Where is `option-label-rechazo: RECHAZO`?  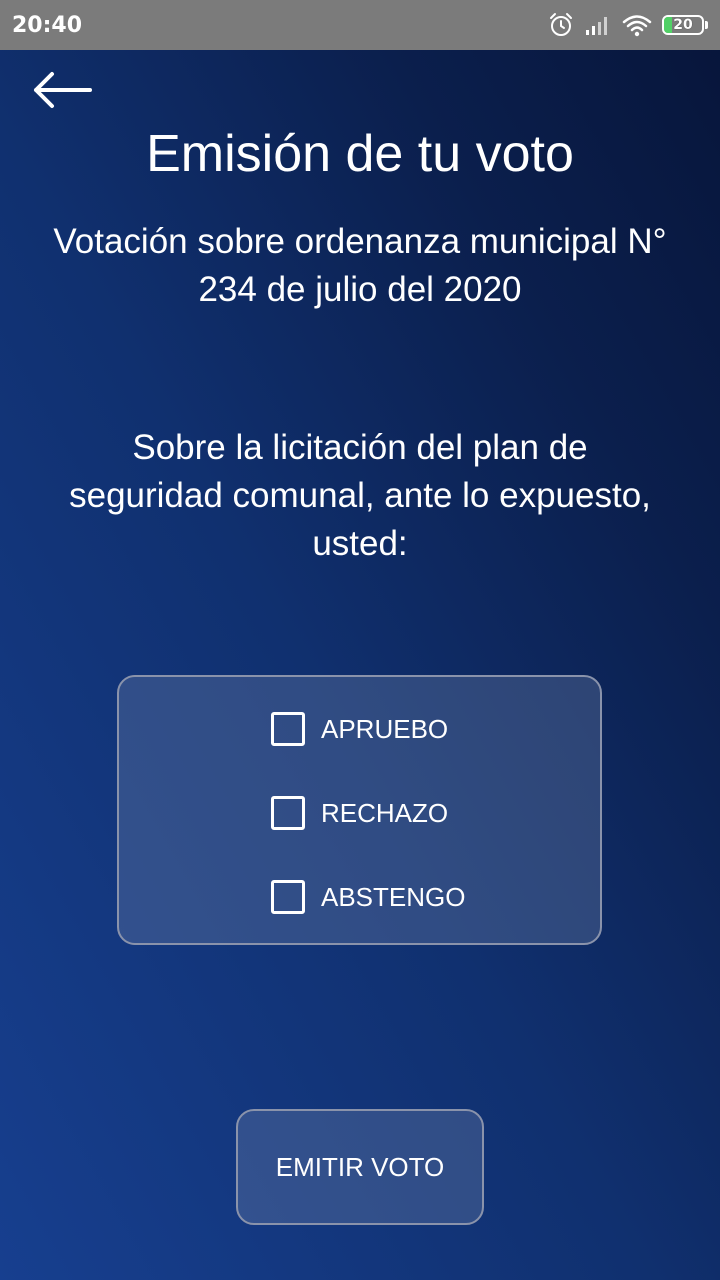
option-label-rechazo: RECHAZO is located at coordinates (385, 812).